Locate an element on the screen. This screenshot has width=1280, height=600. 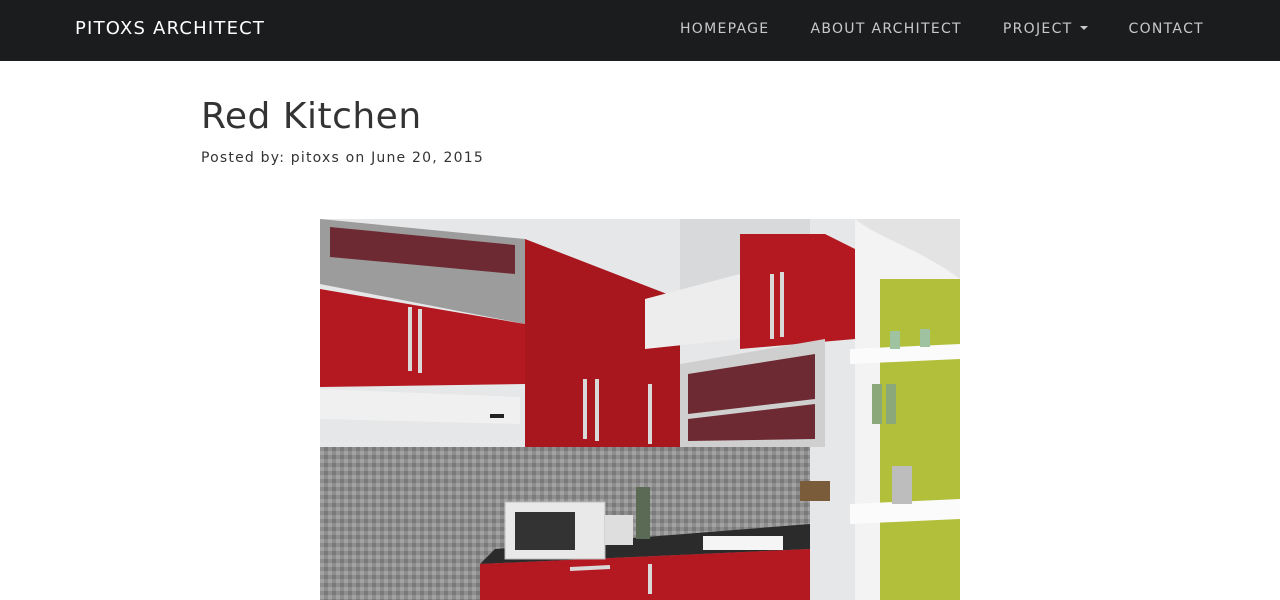
nav-link-project-dropdown: PROJECT is located at coordinates (1045, 29).